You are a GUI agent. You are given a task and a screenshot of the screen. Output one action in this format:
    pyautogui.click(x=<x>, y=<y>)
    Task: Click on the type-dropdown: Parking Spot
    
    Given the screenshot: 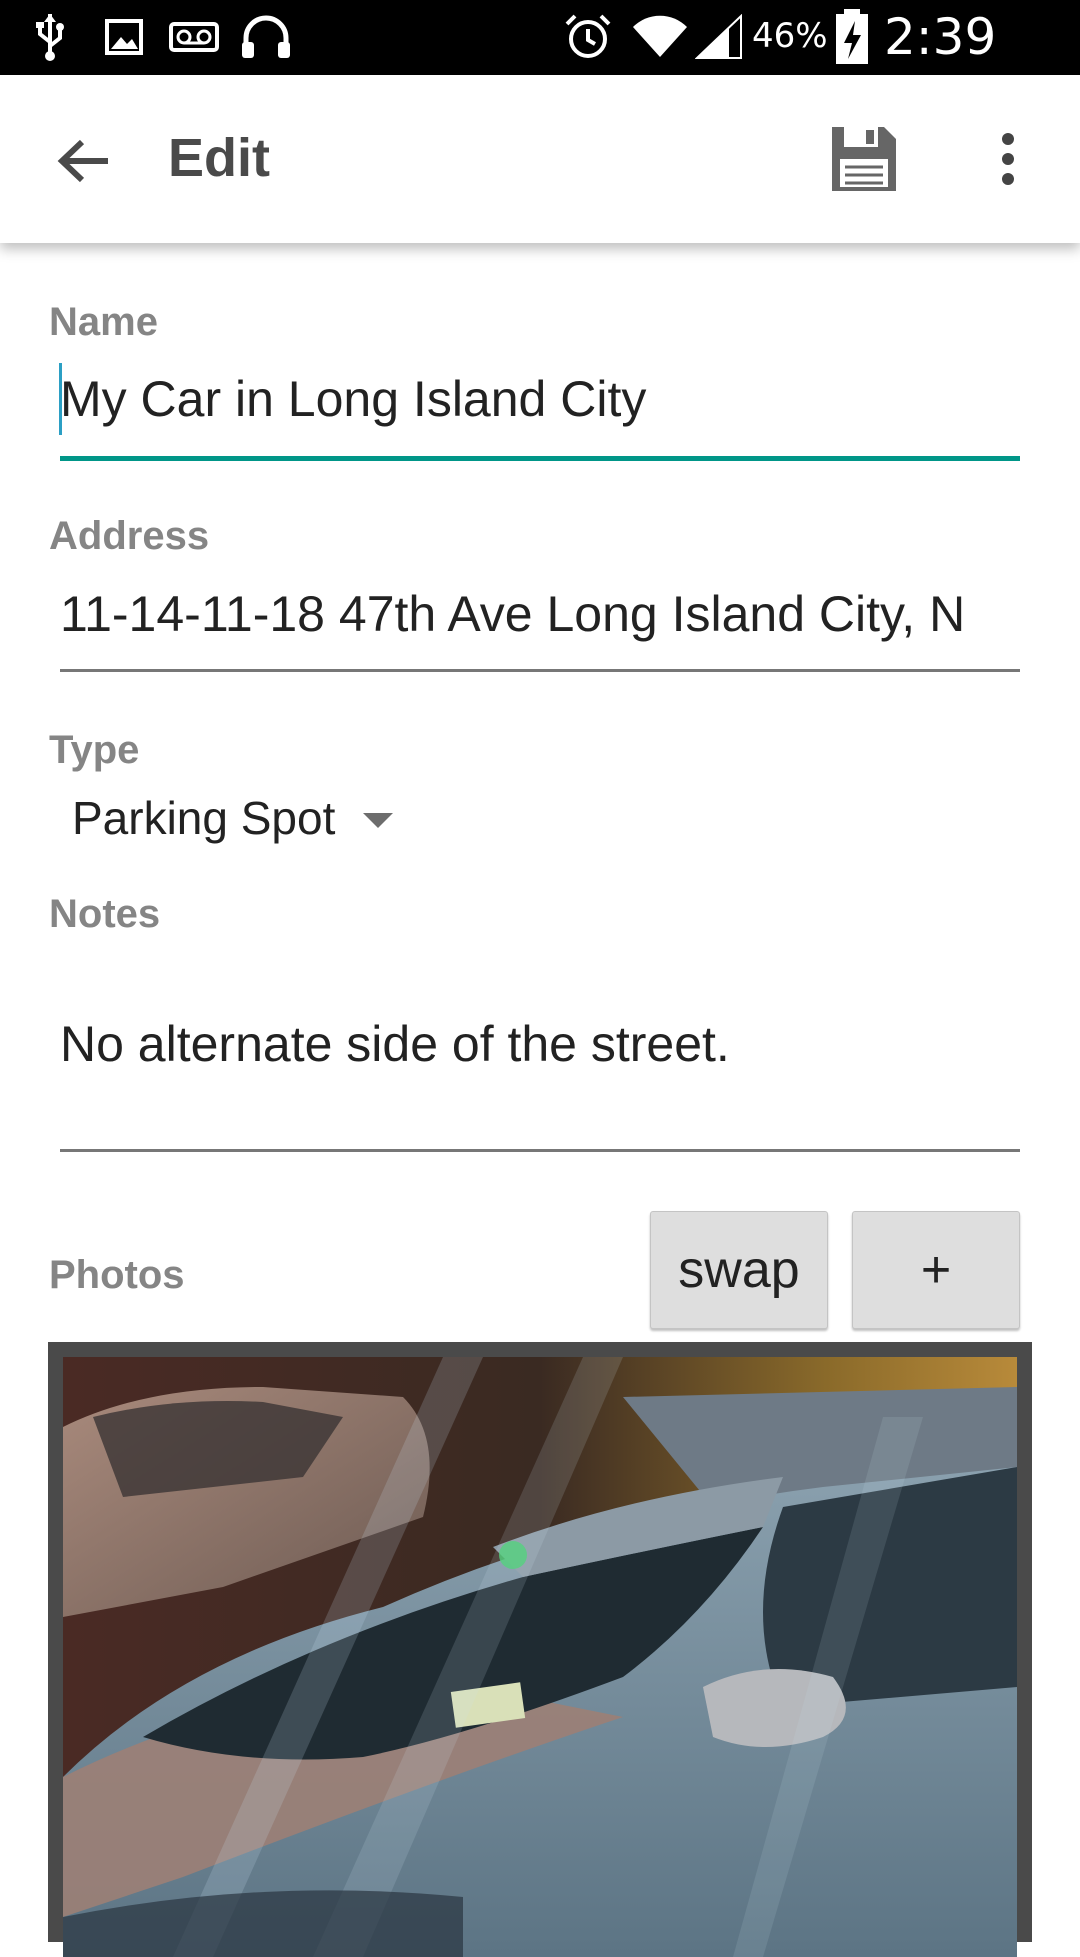 What is the action you would take?
    pyautogui.click(x=233, y=818)
    